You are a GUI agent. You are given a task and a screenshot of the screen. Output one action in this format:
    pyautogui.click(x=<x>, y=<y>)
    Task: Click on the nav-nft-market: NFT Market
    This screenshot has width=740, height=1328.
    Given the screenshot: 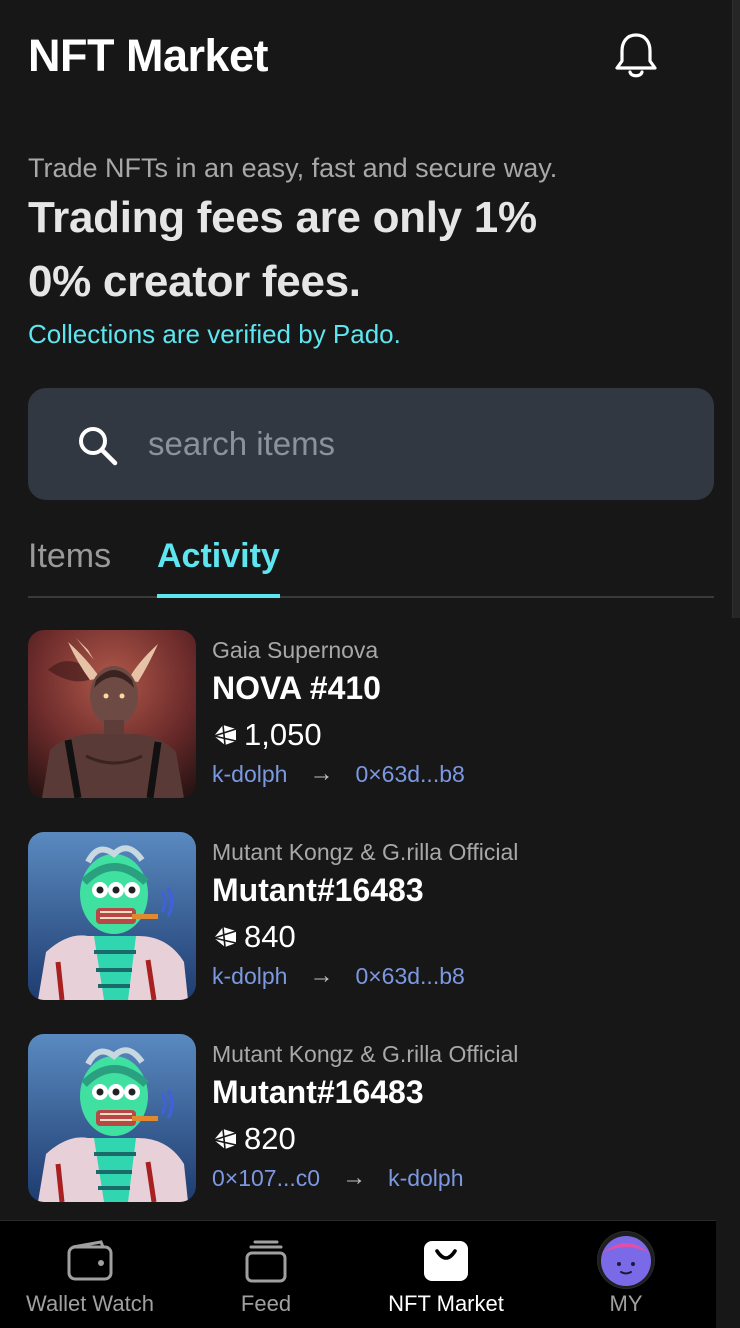 What is the action you would take?
    pyautogui.click(x=446, y=1274)
    